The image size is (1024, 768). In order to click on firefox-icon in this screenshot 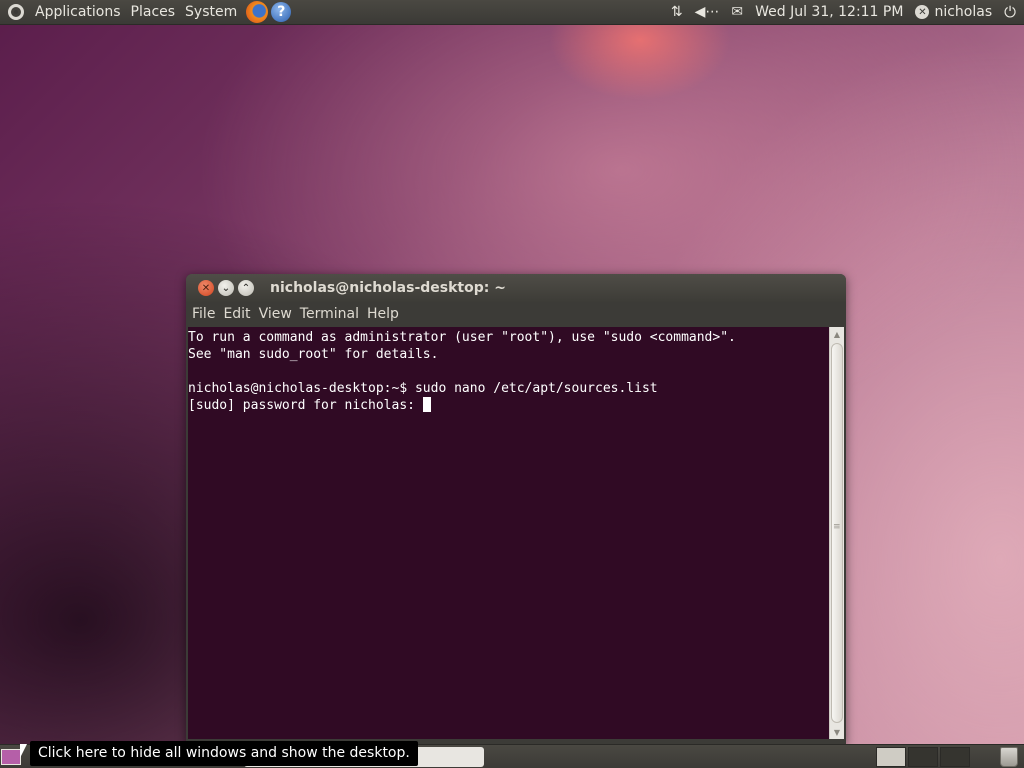, I will do `click(257, 12)`.